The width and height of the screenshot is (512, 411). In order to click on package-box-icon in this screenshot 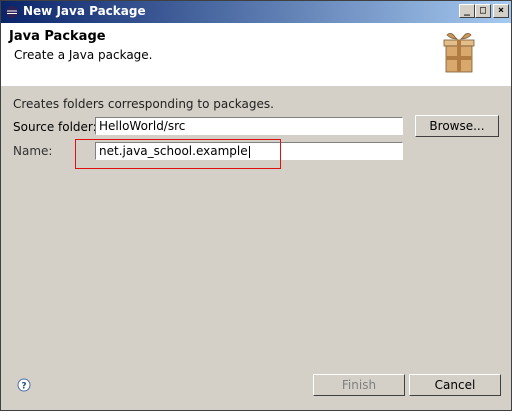, I will do `click(459, 53)`.